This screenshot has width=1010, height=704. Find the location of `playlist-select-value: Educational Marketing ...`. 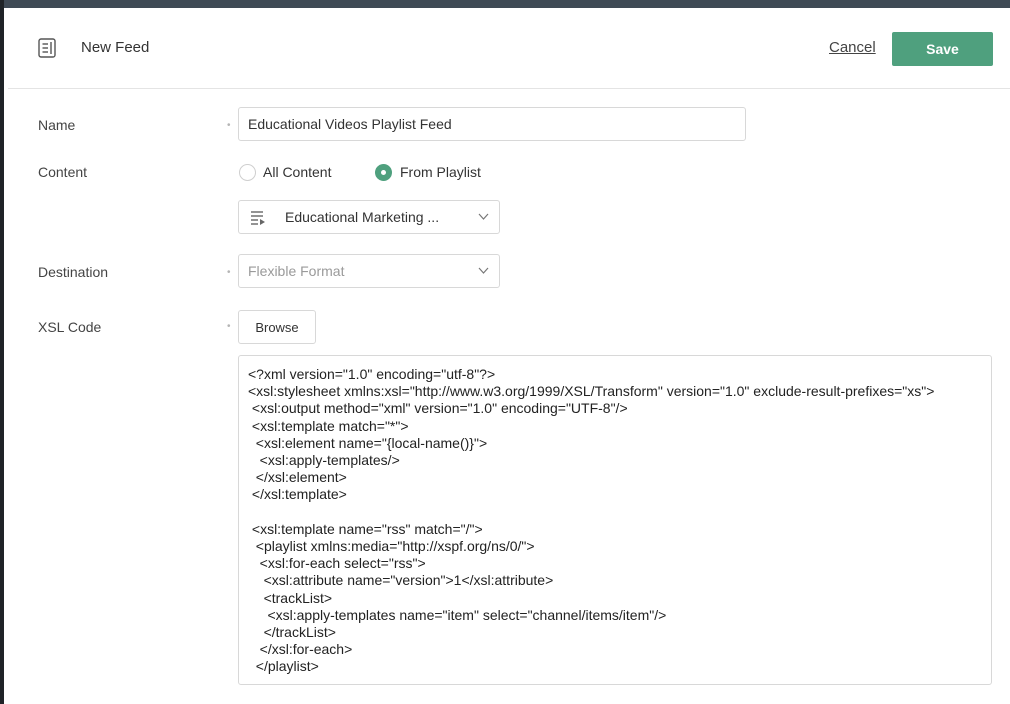

playlist-select-value: Educational Marketing ... is located at coordinates (362, 217).